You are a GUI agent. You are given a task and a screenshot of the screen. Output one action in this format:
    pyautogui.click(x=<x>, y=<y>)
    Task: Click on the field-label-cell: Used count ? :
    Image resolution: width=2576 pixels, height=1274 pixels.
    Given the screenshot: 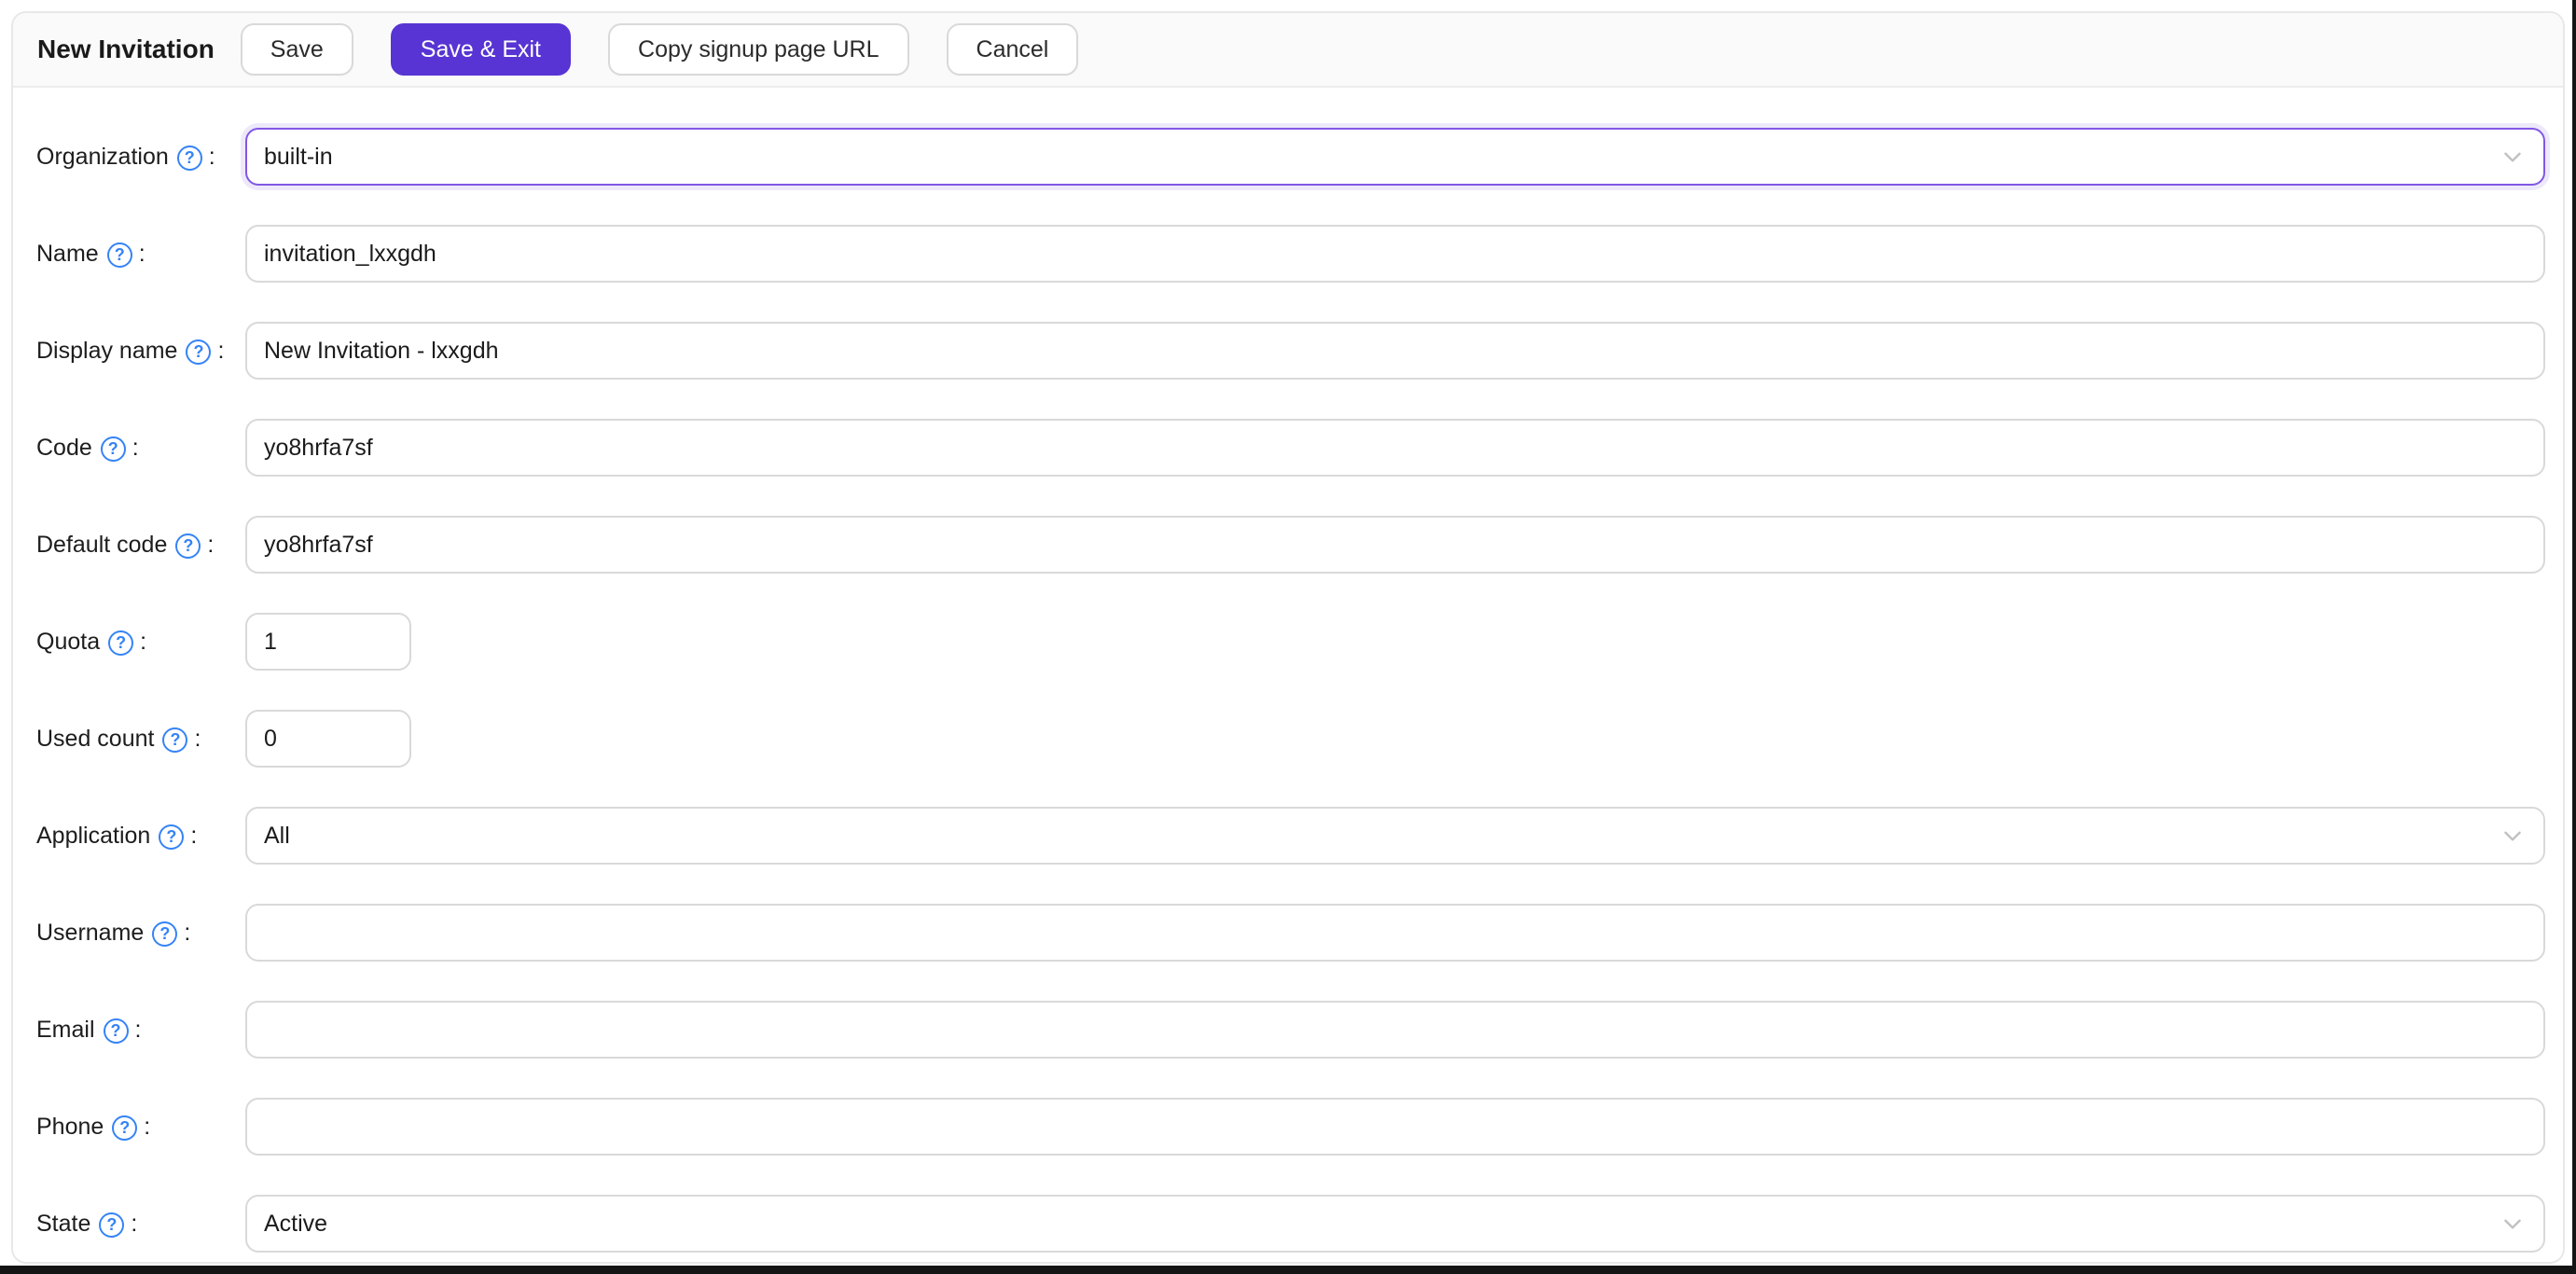 What is the action you would take?
    pyautogui.click(x=140, y=740)
    